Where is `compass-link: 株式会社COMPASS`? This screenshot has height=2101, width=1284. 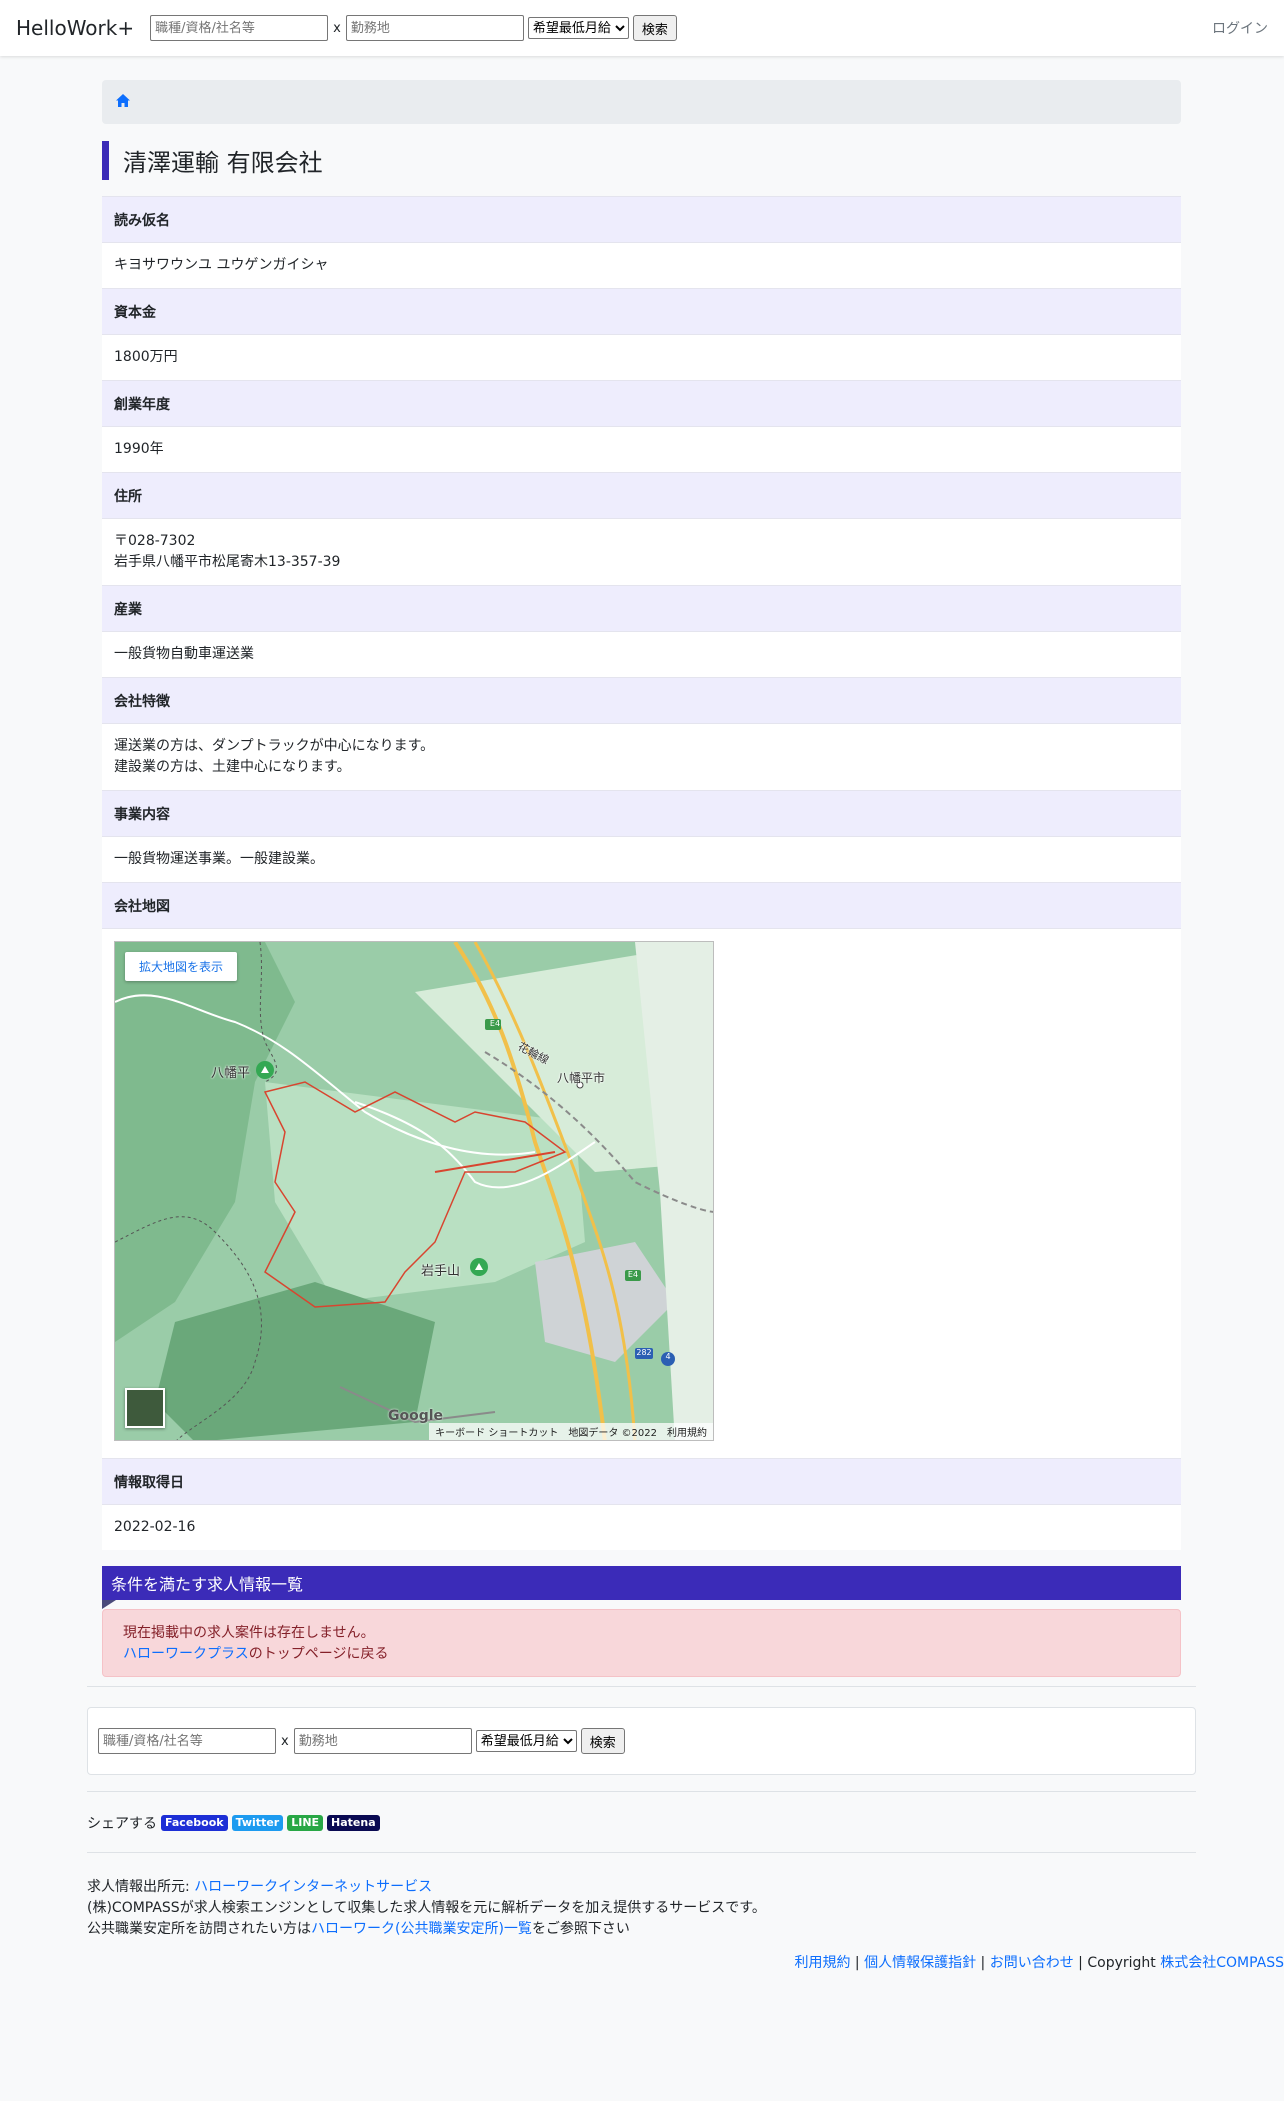 compass-link: 株式会社COMPASS is located at coordinates (1222, 1963).